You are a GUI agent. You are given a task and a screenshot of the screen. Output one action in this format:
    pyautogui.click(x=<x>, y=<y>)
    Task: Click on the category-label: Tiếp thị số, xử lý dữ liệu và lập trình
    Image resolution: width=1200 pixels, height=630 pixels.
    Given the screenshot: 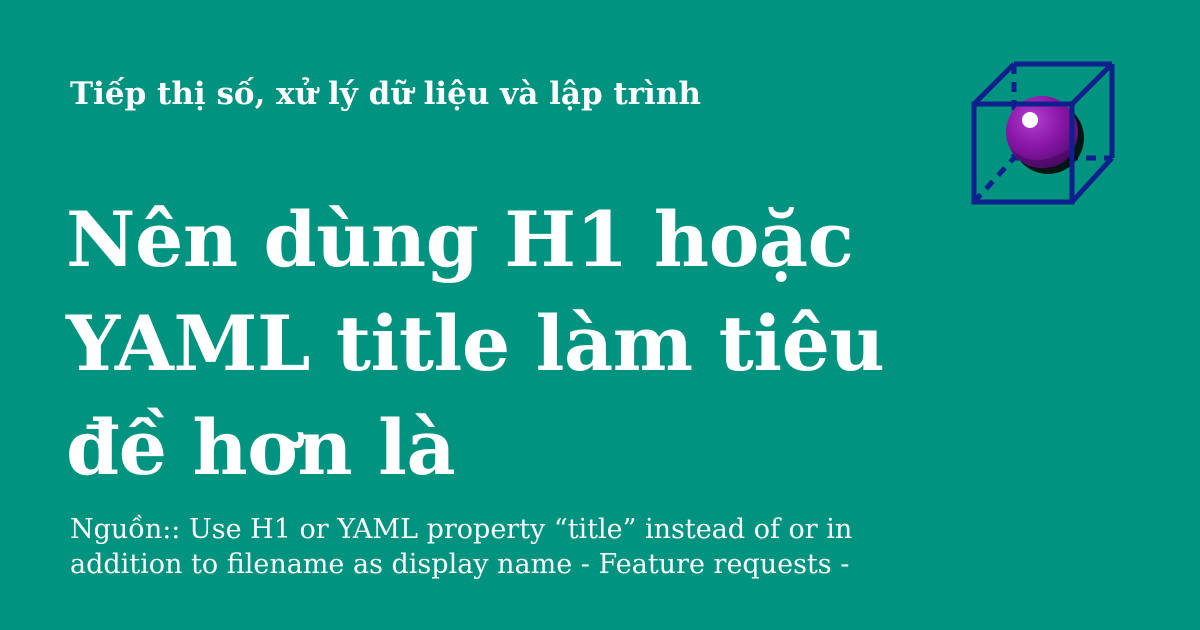 What is the action you would take?
    pyautogui.click(x=385, y=94)
    